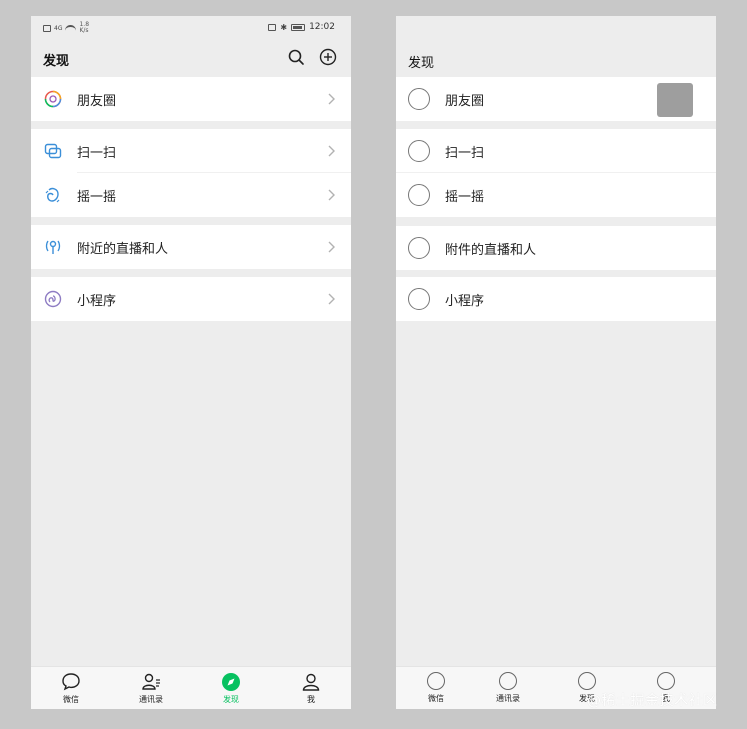 The height and width of the screenshot is (729, 747). Describe the element at coordinates (191, 28) in the screenshot. I see `status-bar: 4G 1.8 K/s ✱ 12:02` at that location.